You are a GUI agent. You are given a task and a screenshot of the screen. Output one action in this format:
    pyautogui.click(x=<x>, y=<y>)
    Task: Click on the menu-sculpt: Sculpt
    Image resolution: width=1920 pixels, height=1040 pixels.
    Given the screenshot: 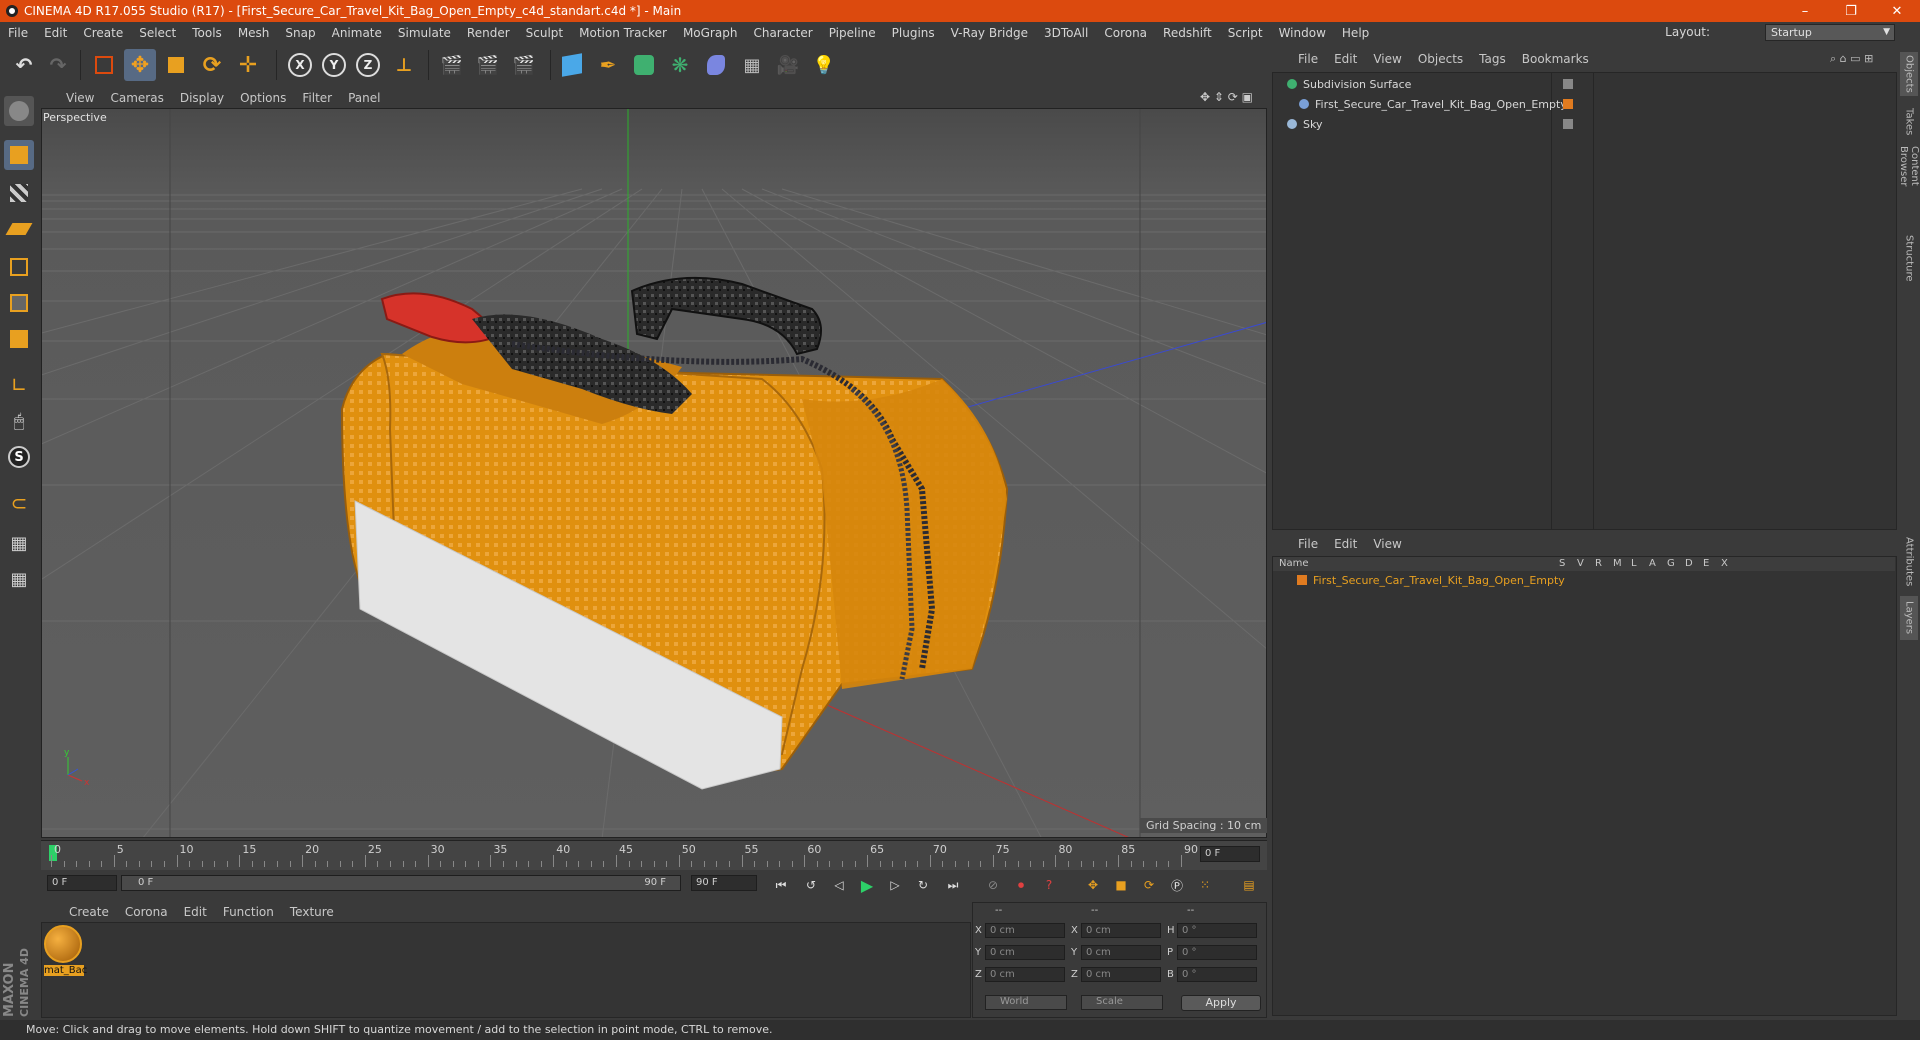 What is the action you would take?
    pyautogui.click(x=544, y=33)
    